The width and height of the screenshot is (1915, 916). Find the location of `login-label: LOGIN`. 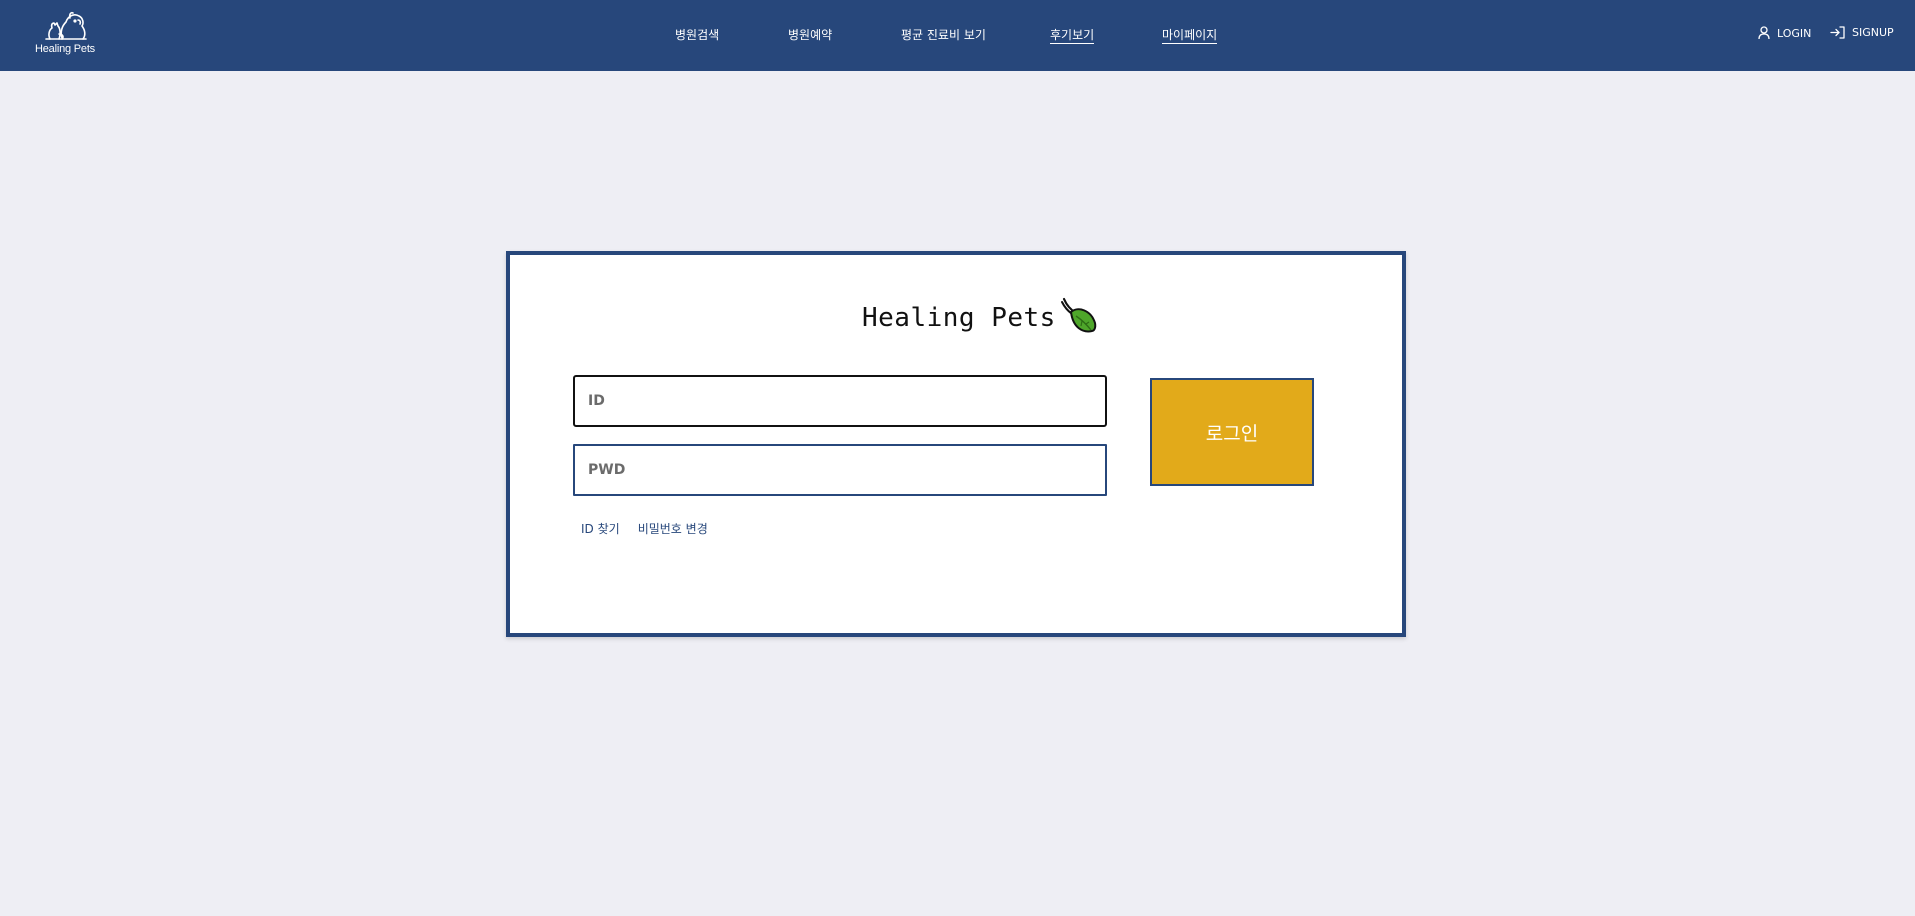

login-label: LOGIN is located at coordinates (1794, 33).